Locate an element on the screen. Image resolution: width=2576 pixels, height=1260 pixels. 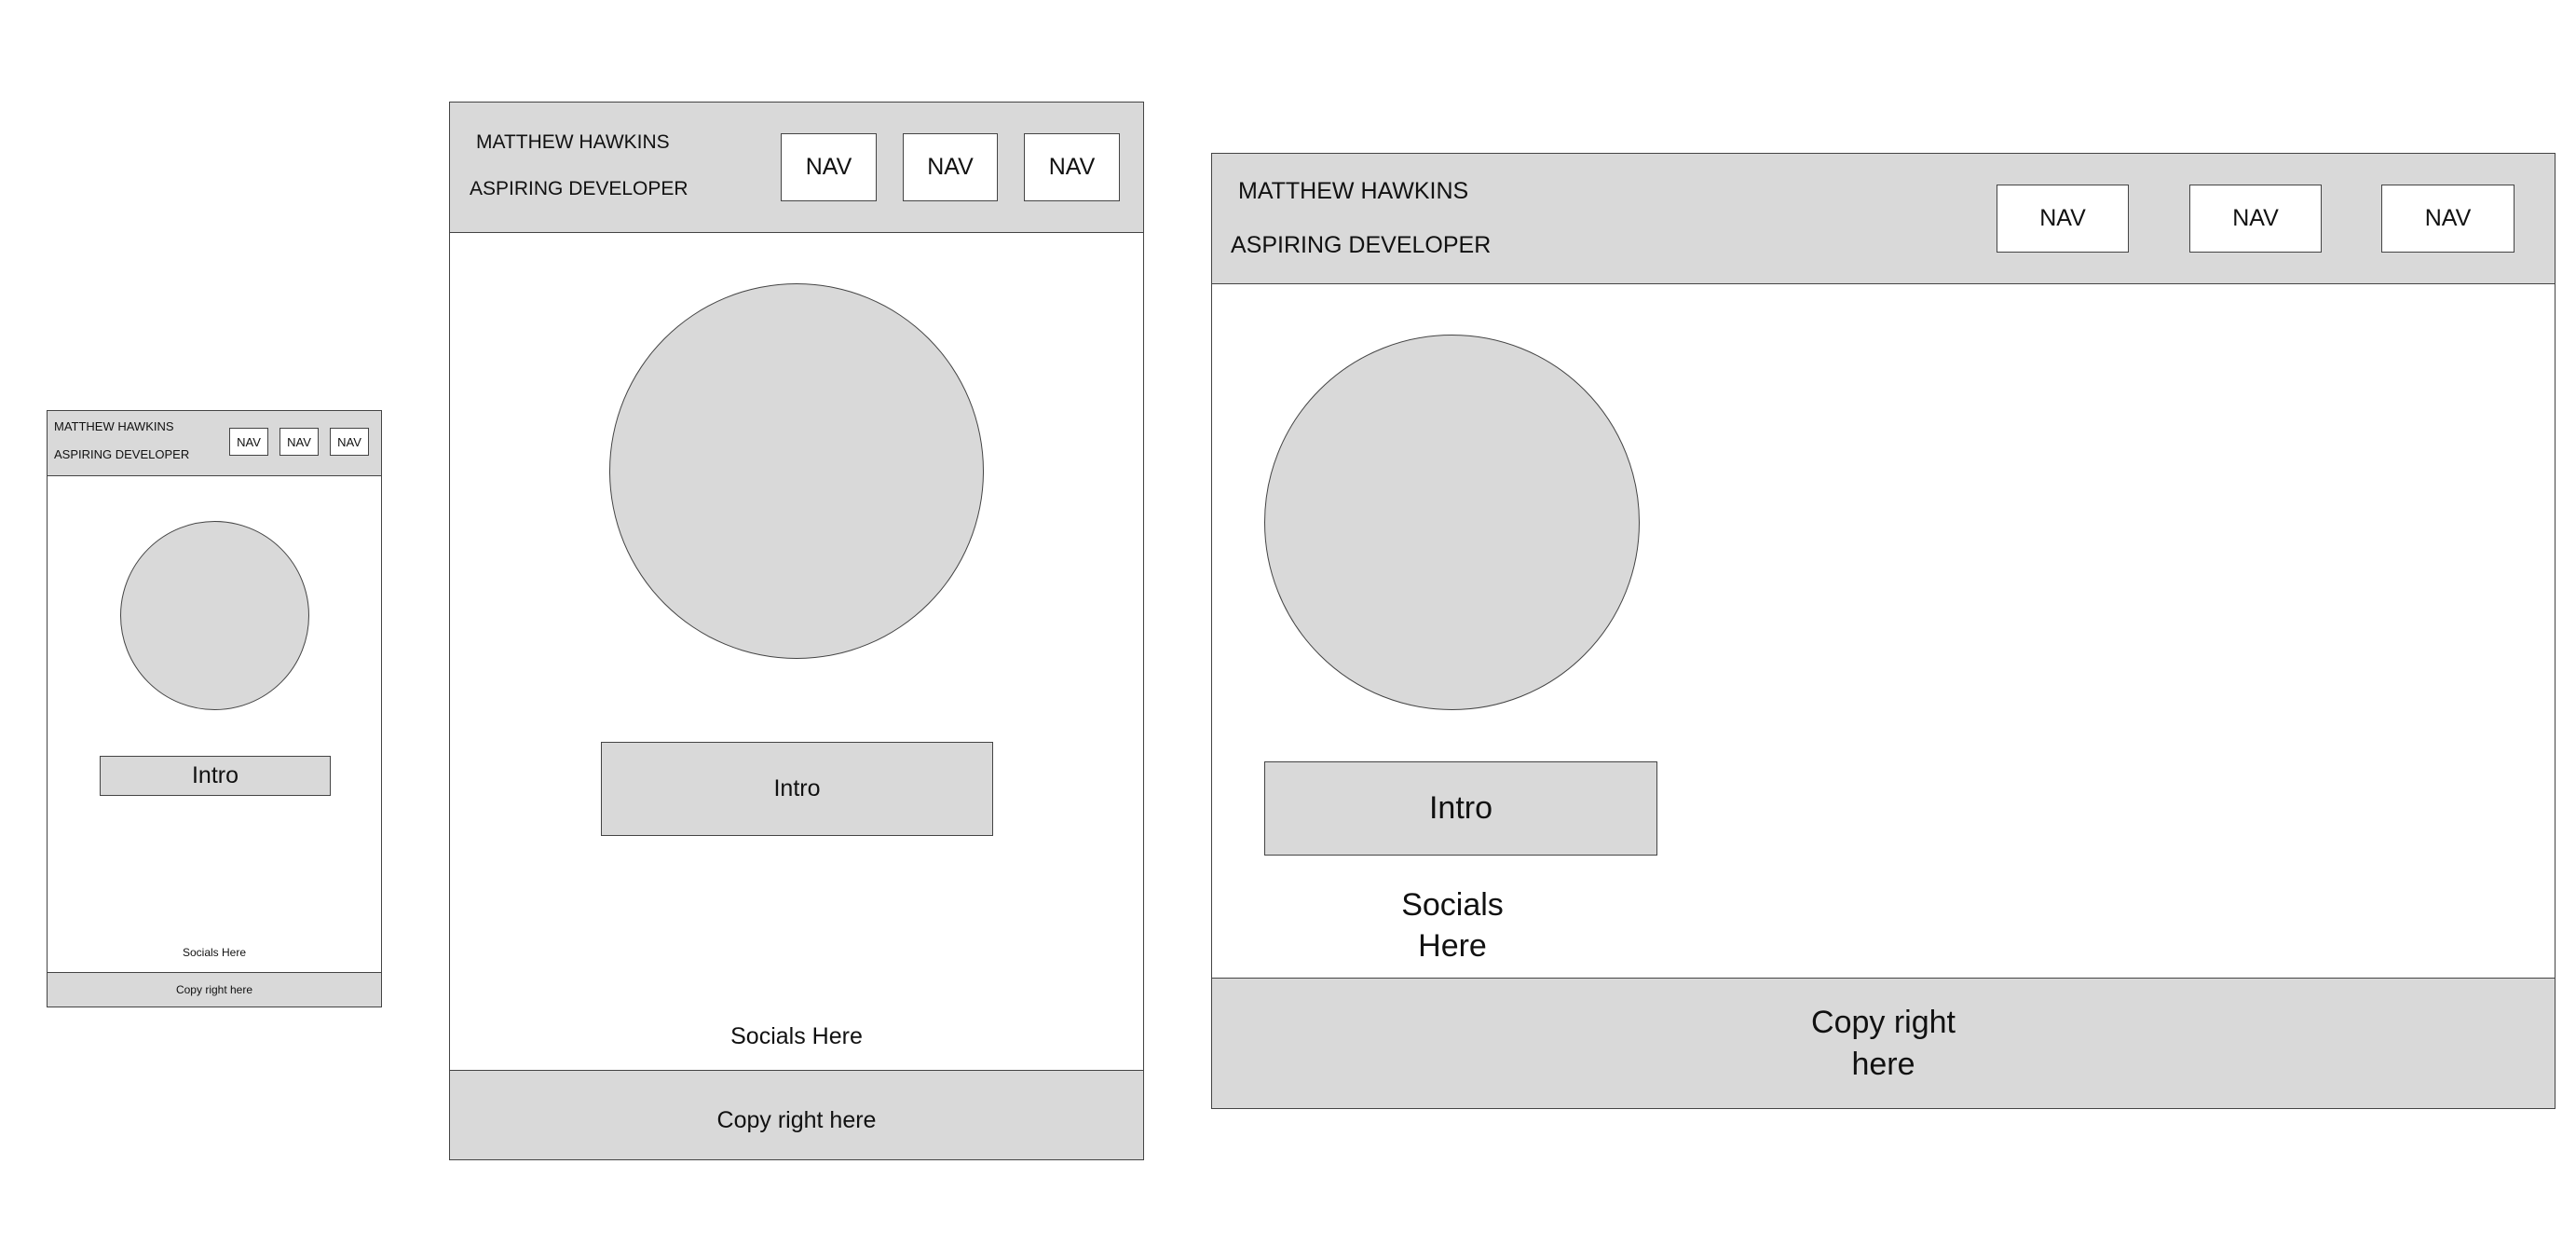
mobile-nav-button-1: NAV is located at coordinates (248, 442).